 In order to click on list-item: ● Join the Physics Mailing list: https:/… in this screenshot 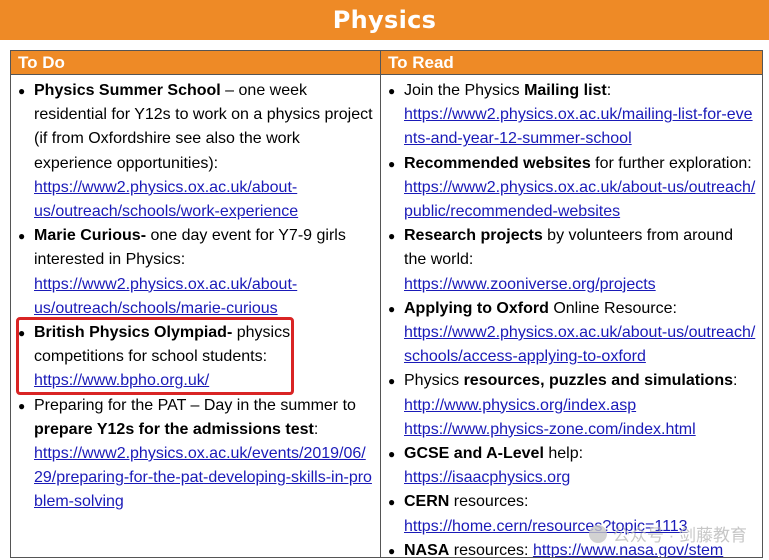, I will do `click(572, 115)`.